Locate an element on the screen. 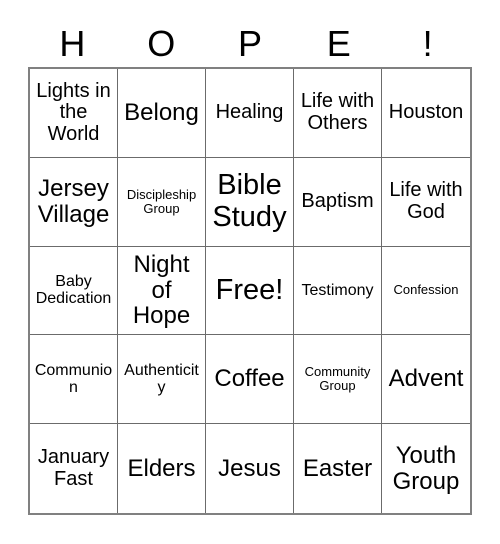  bingo-cell-label: Elders is located at coordinates (161, 468).